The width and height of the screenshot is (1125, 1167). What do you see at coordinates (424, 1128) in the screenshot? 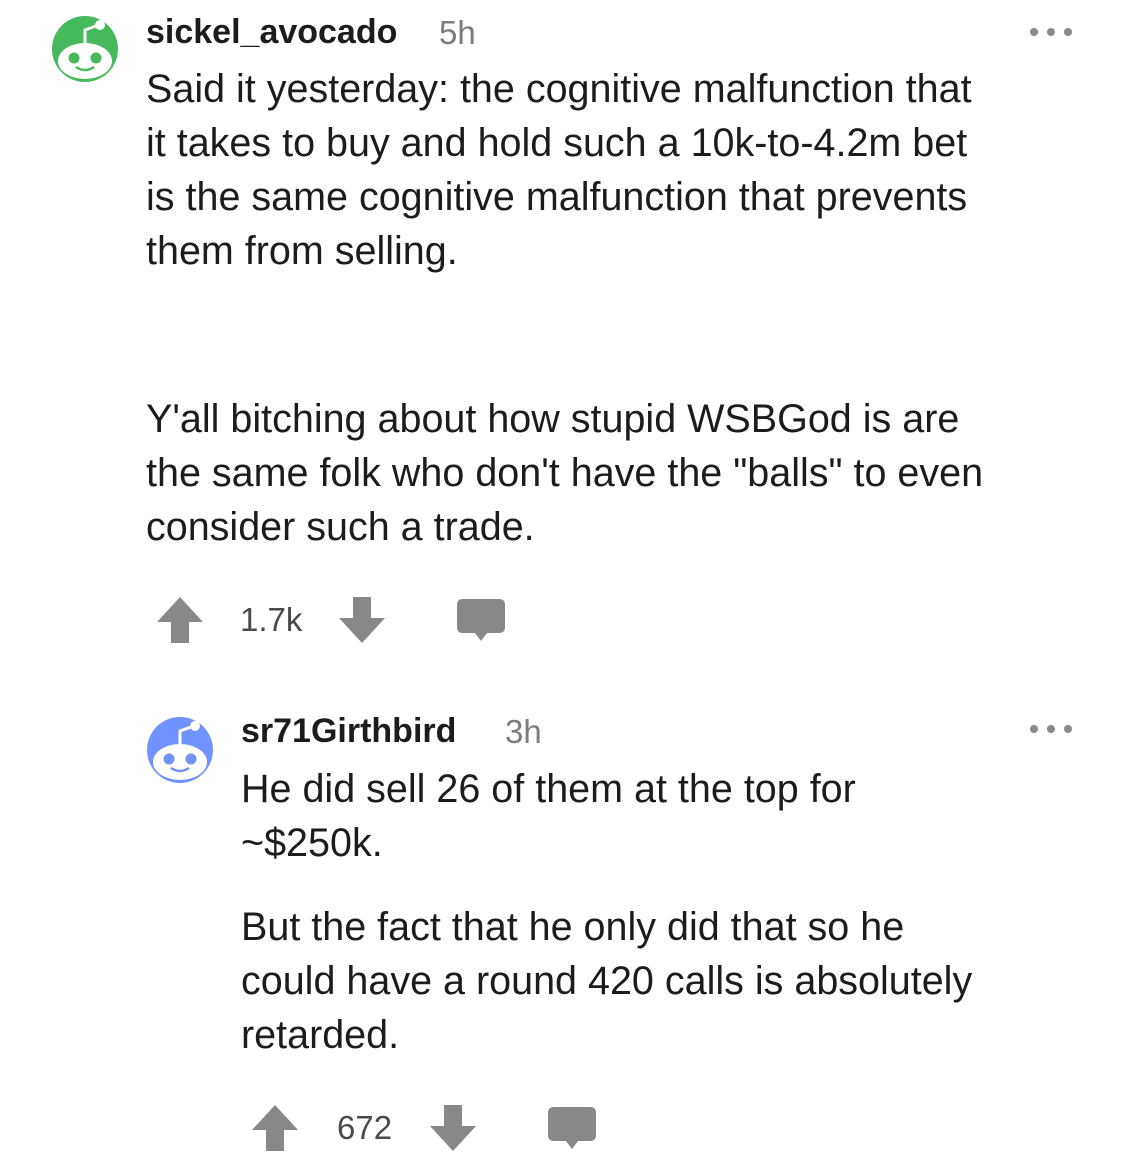
I see `comment-actions: 672` at bounding box center [424, 1128].